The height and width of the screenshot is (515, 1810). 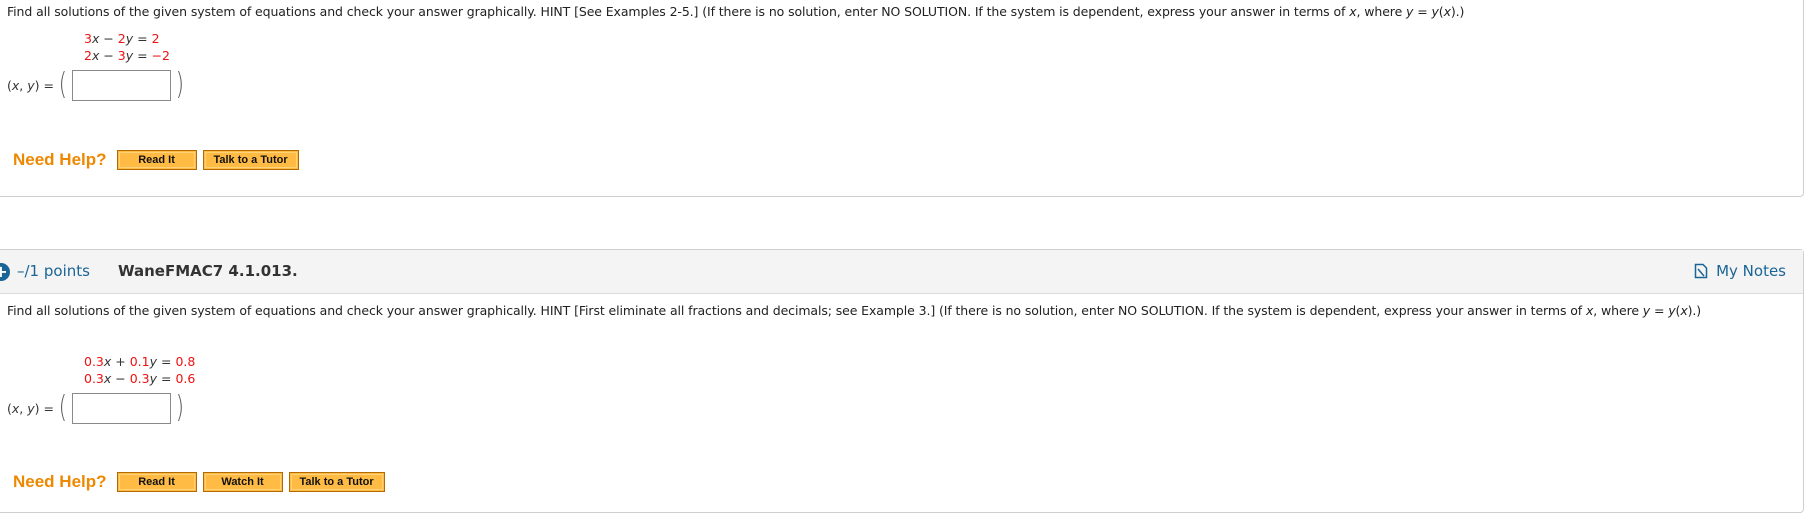 What do you see at coordinates (127, 55) in the screenshot?
I see `equation-2: 2x − 3y = −2` at bounding box center [127, 55].